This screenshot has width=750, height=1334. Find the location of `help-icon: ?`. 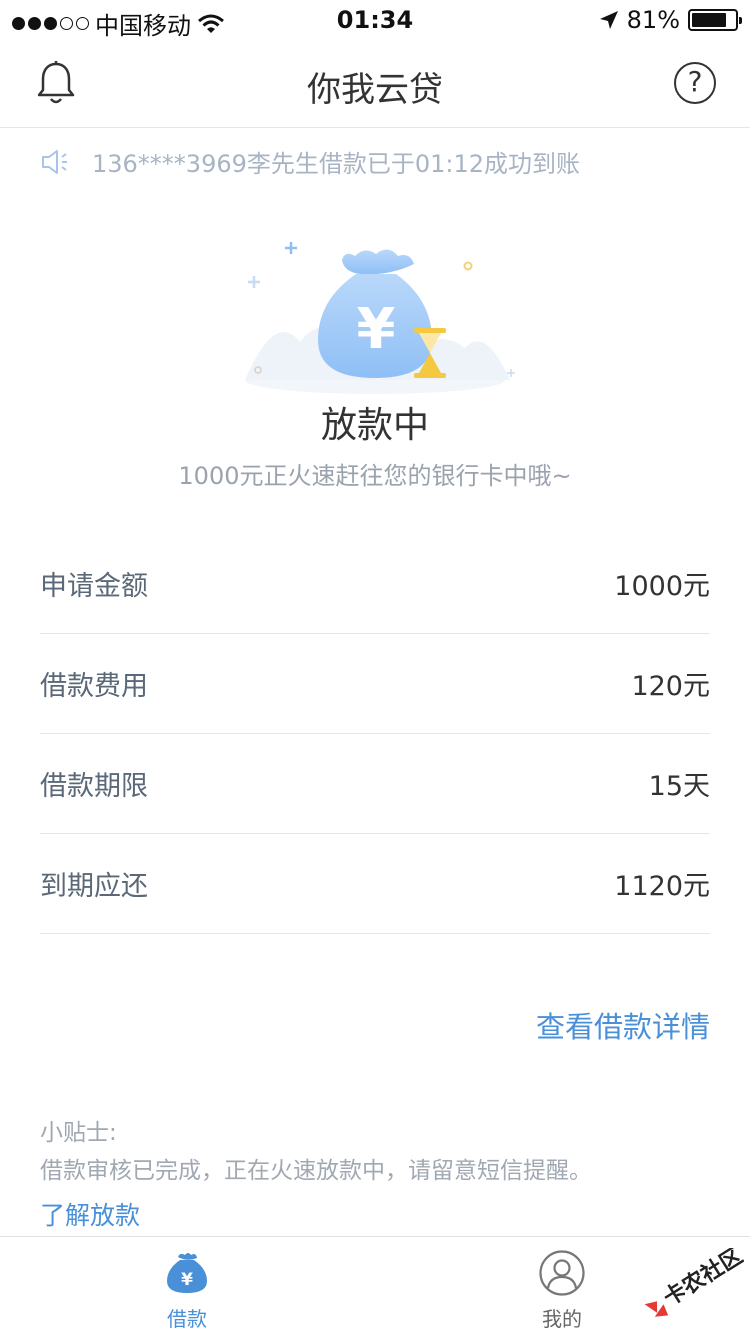

help-icon: ? is located at coordinates (695, 81).